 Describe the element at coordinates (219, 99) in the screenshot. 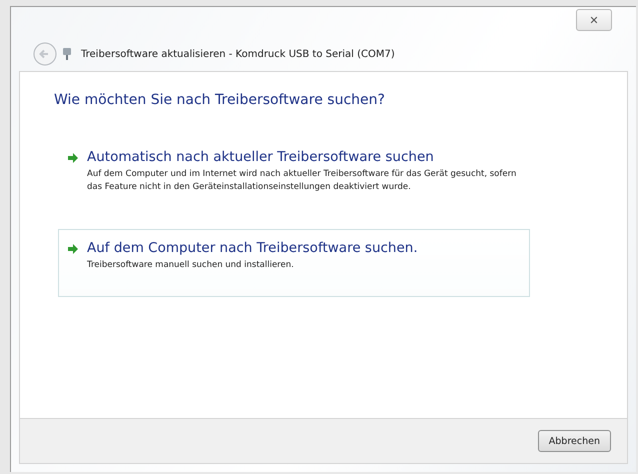

I see `page-heading: Wie möchten Sie nach Treibersoftware suchen?` at that location.